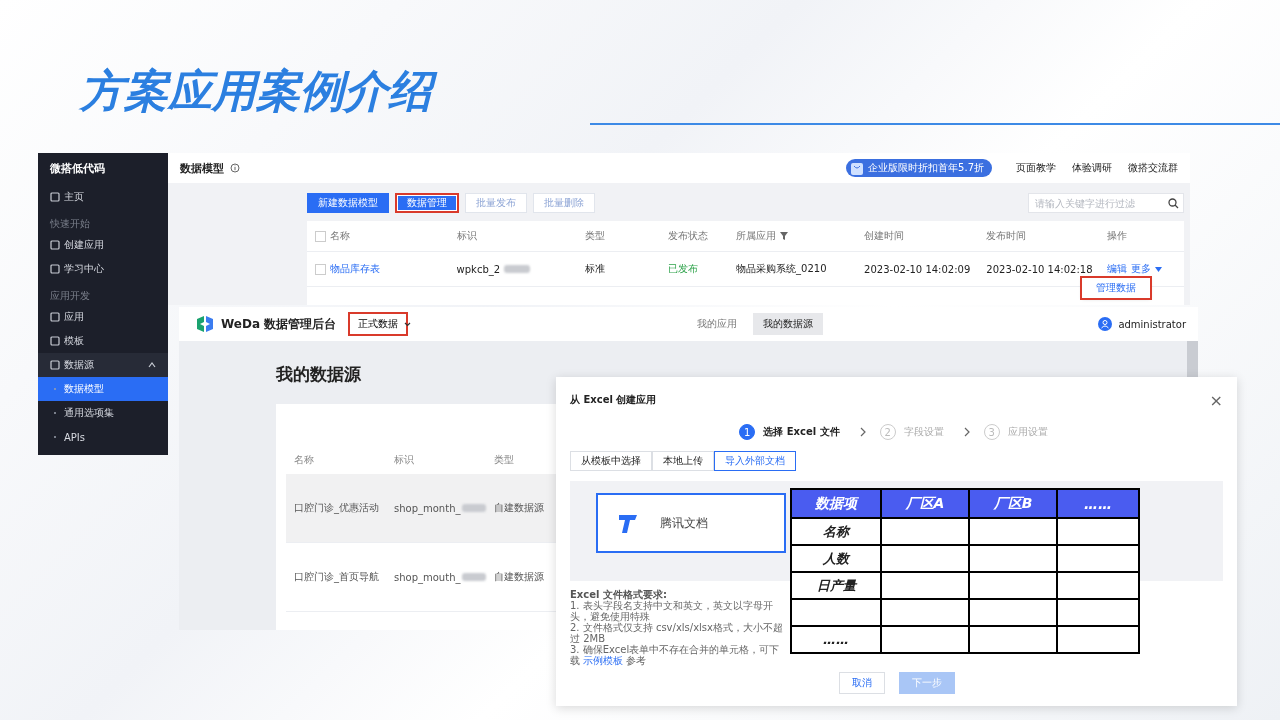 This screenshot has height=720, width=1280. What do you see at coordinates (1012, 503) in the screenshot?
I see `column-header: 厂区B` at bounding box center [1012, 503].